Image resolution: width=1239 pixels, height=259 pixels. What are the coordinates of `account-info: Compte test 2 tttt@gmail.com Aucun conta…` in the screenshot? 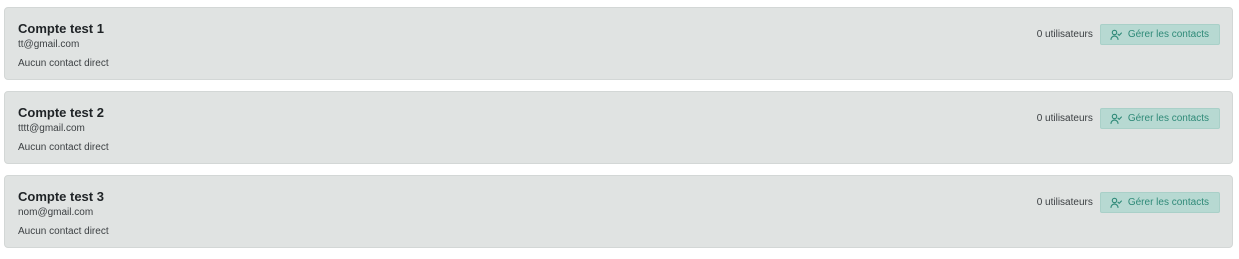 It's located at (63, 129).